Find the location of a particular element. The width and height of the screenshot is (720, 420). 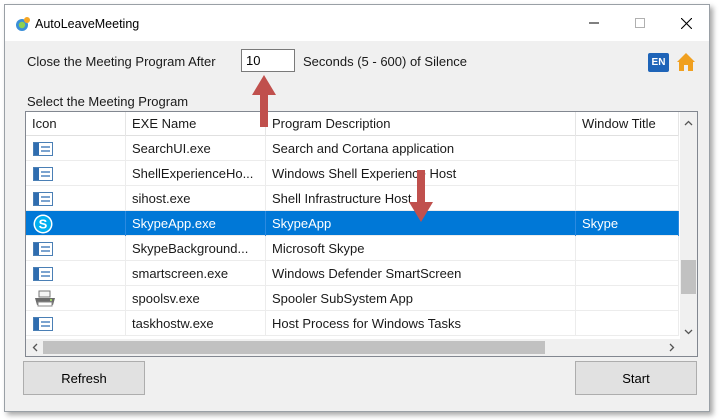

chevron-down-icon is located at coordinates (688, 331).